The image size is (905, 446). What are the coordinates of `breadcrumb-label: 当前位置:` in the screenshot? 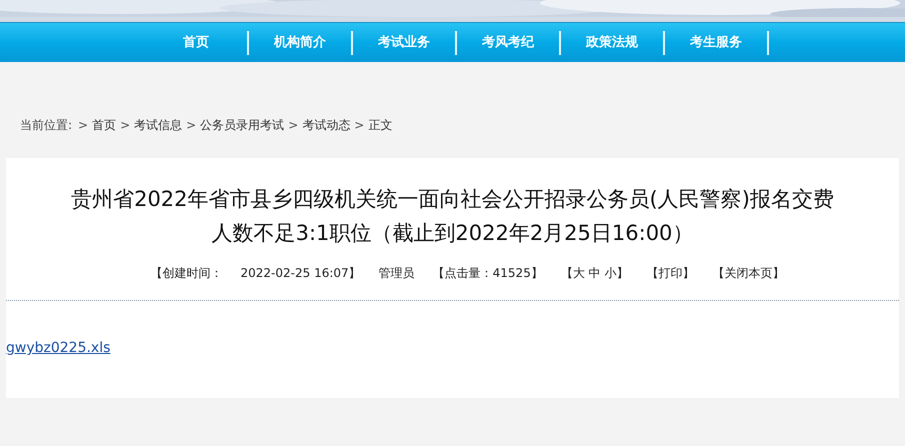 It's located at (46, 125).